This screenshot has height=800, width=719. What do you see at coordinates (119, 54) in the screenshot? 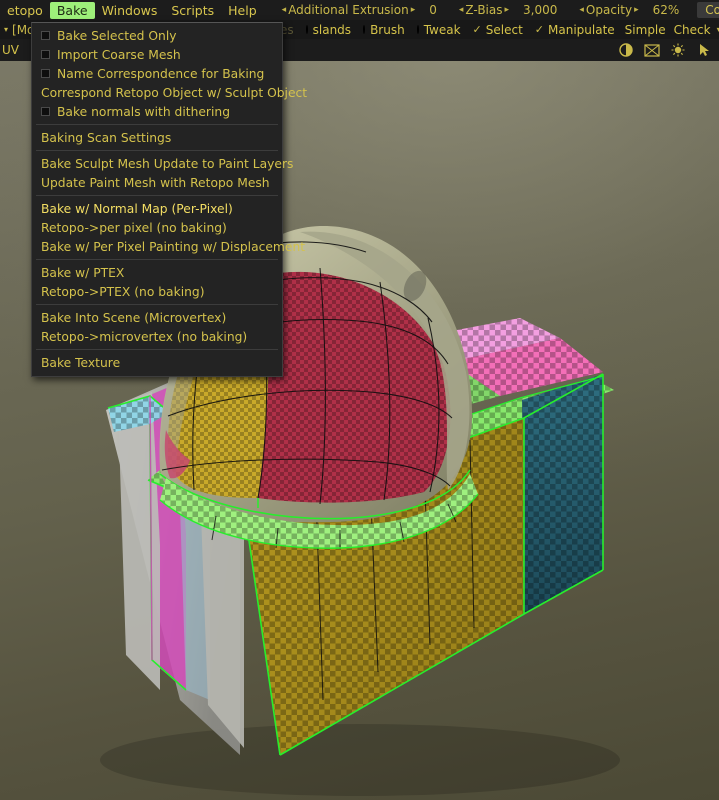
I see `bake-menu-item-label: Import Coarse Mesh` at bounding box center [119, 54].